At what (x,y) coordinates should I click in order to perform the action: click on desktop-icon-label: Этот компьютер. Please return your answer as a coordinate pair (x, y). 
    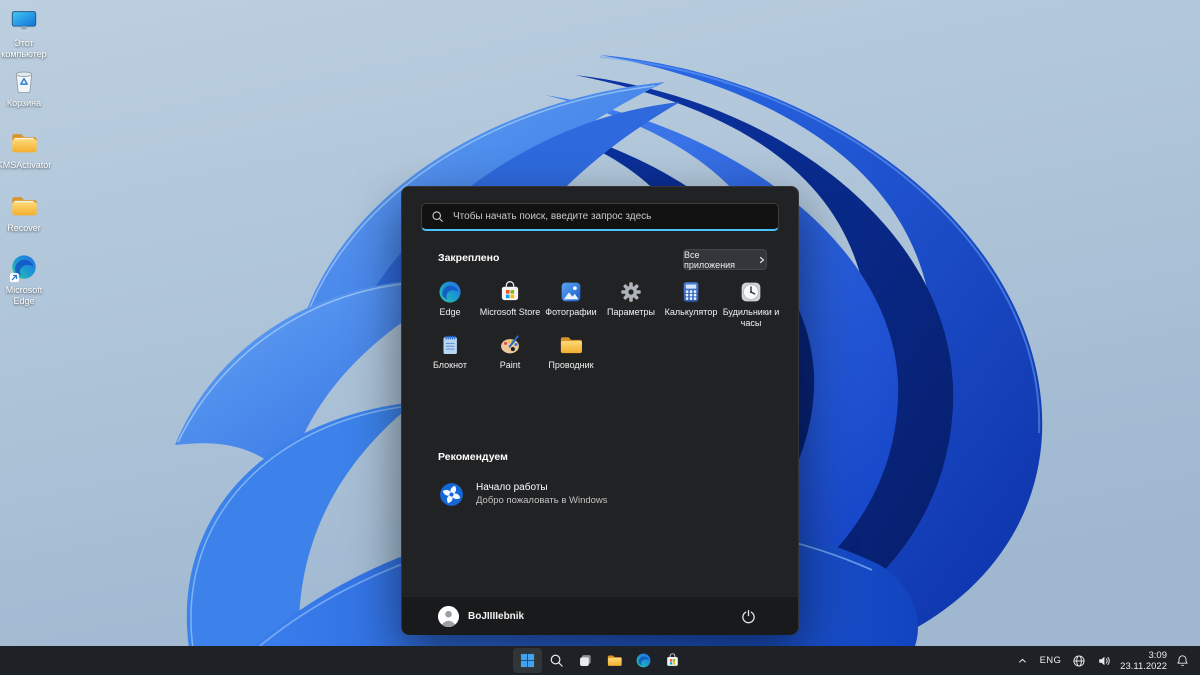
    Looking at the image, I should click on (24, 48).